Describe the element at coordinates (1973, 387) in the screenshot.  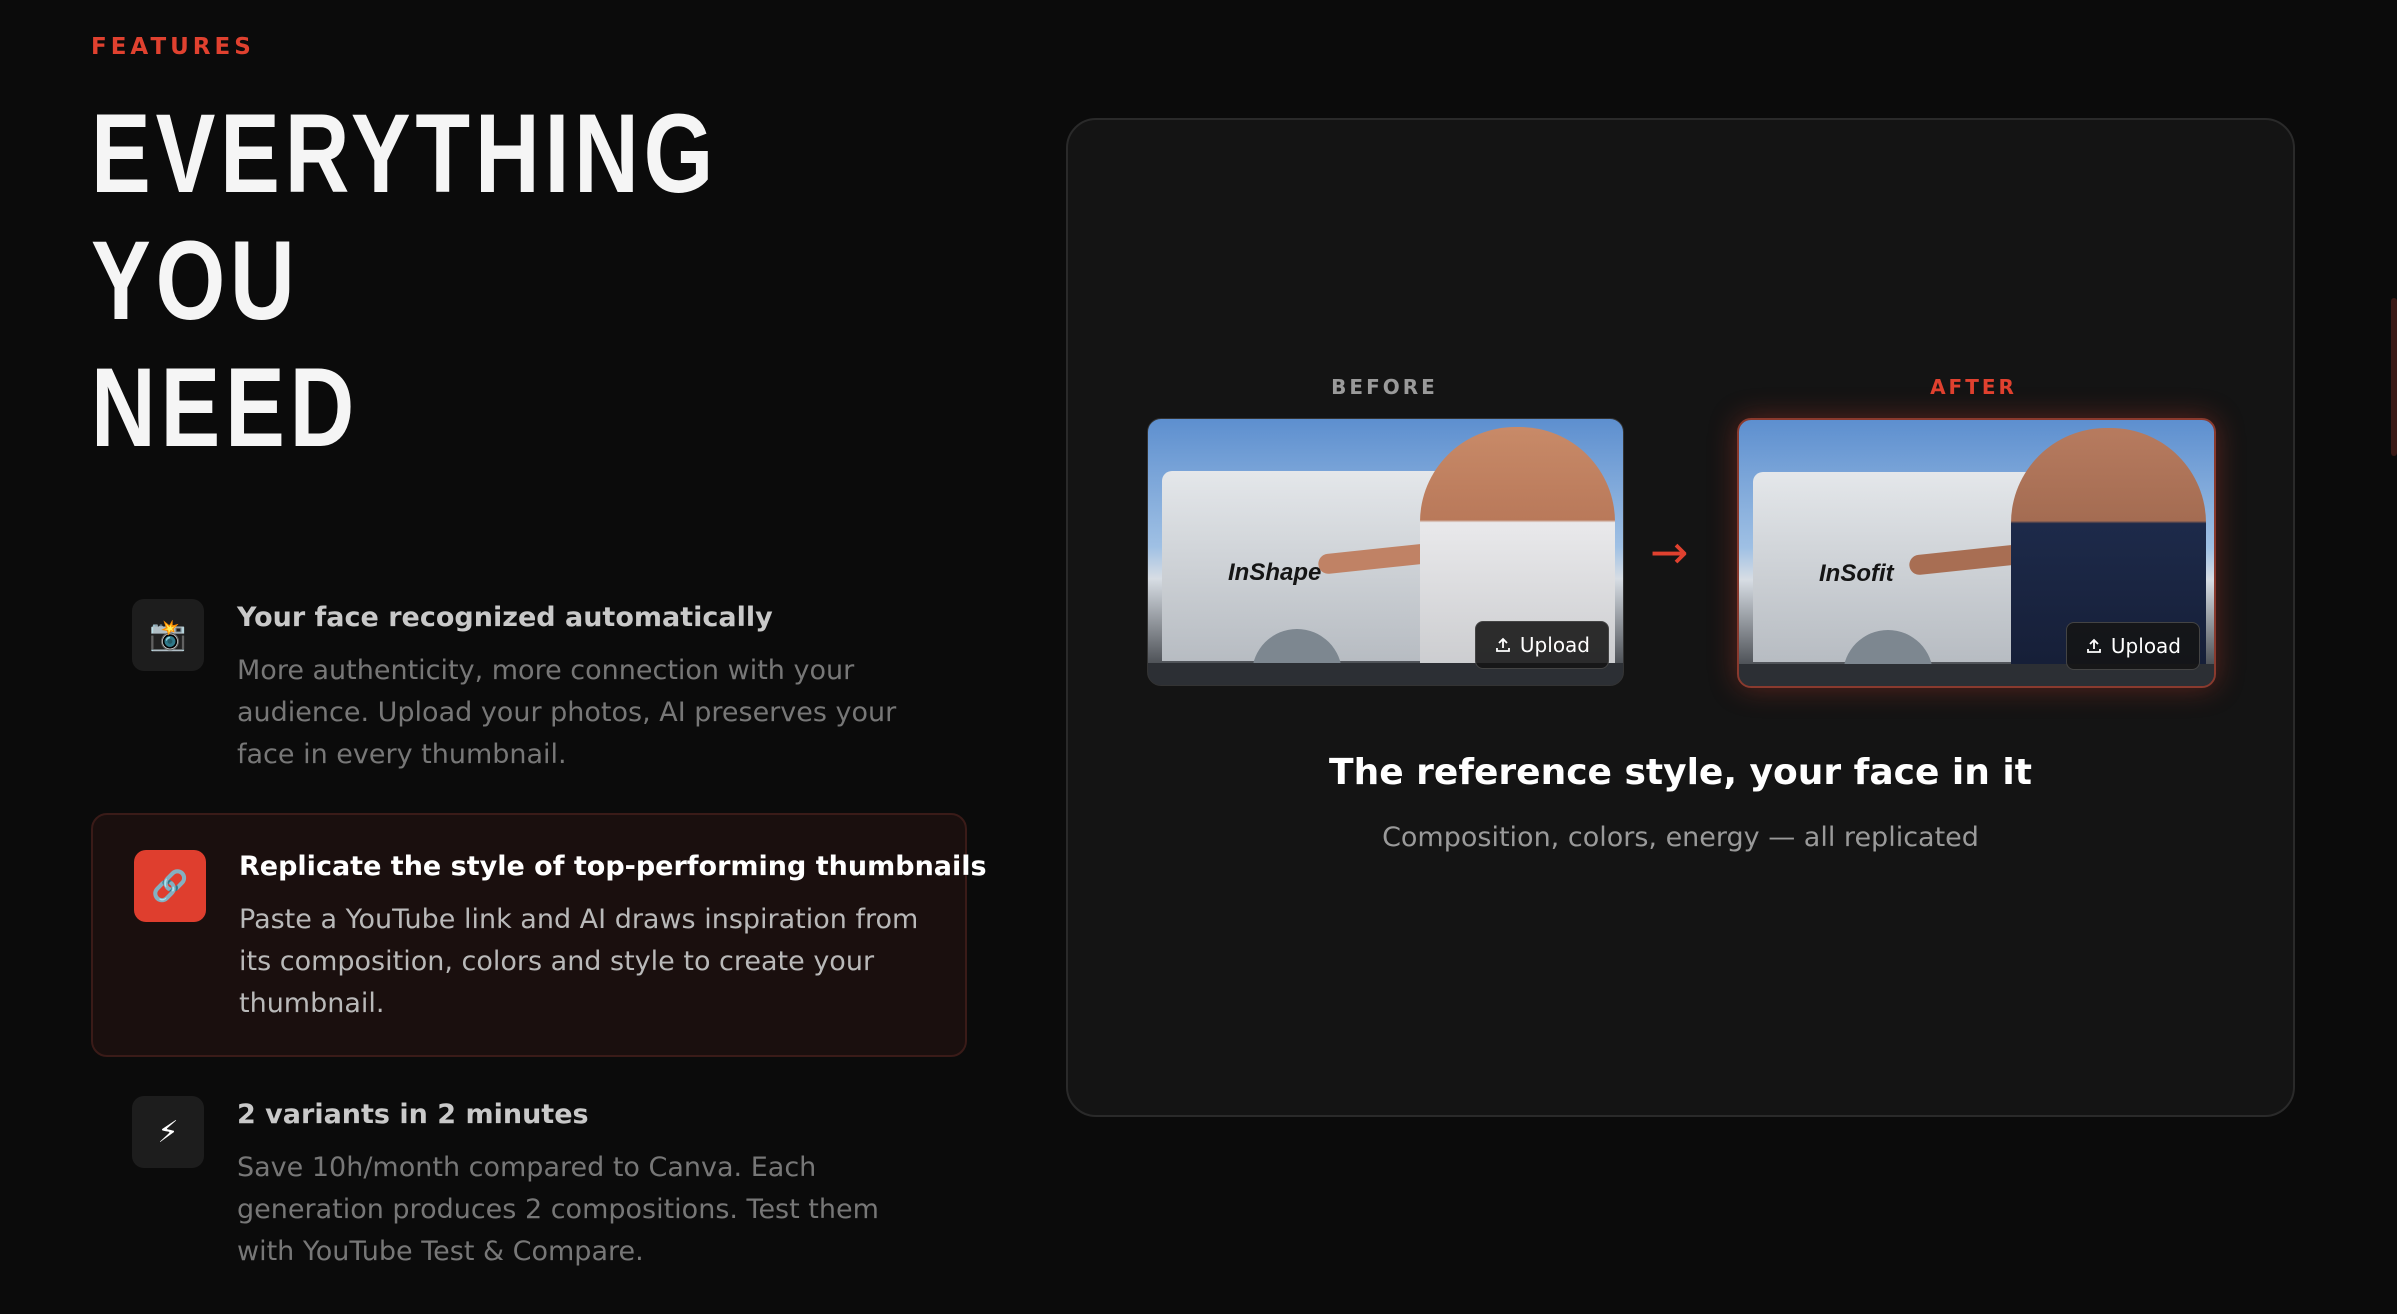
I see `after-label: AFTER` at that location.